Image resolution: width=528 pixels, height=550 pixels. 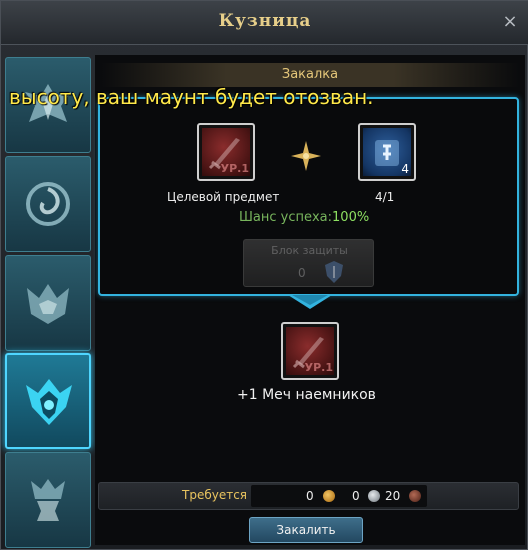 What do you see at coordinates (510, 22) in the screenshot?
I see `close-button: ×` at bounding box center [510, 22].